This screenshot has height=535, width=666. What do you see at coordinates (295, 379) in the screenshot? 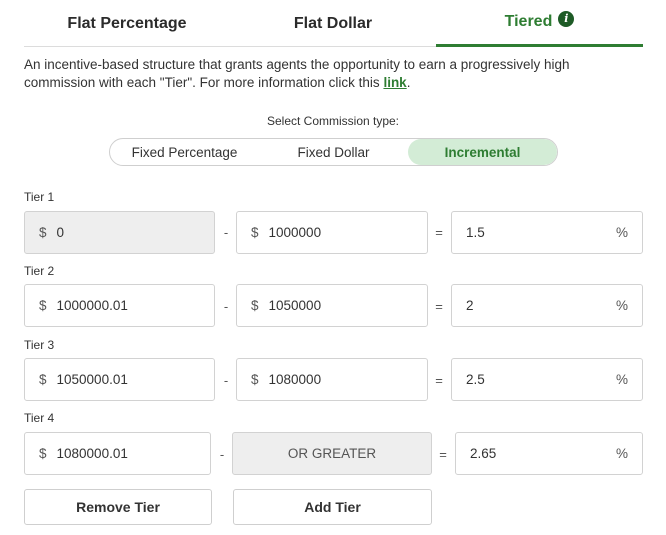
I see `tier-to-value: 1080000` at bounding box center [295, 379].